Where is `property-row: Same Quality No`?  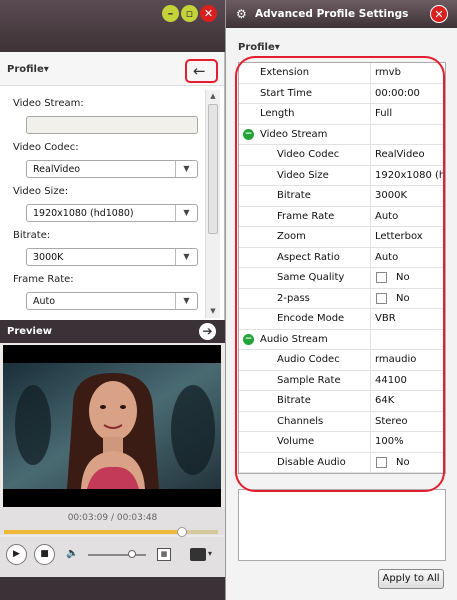
property-row: Same Quality No is located at coordinates (342, 278).